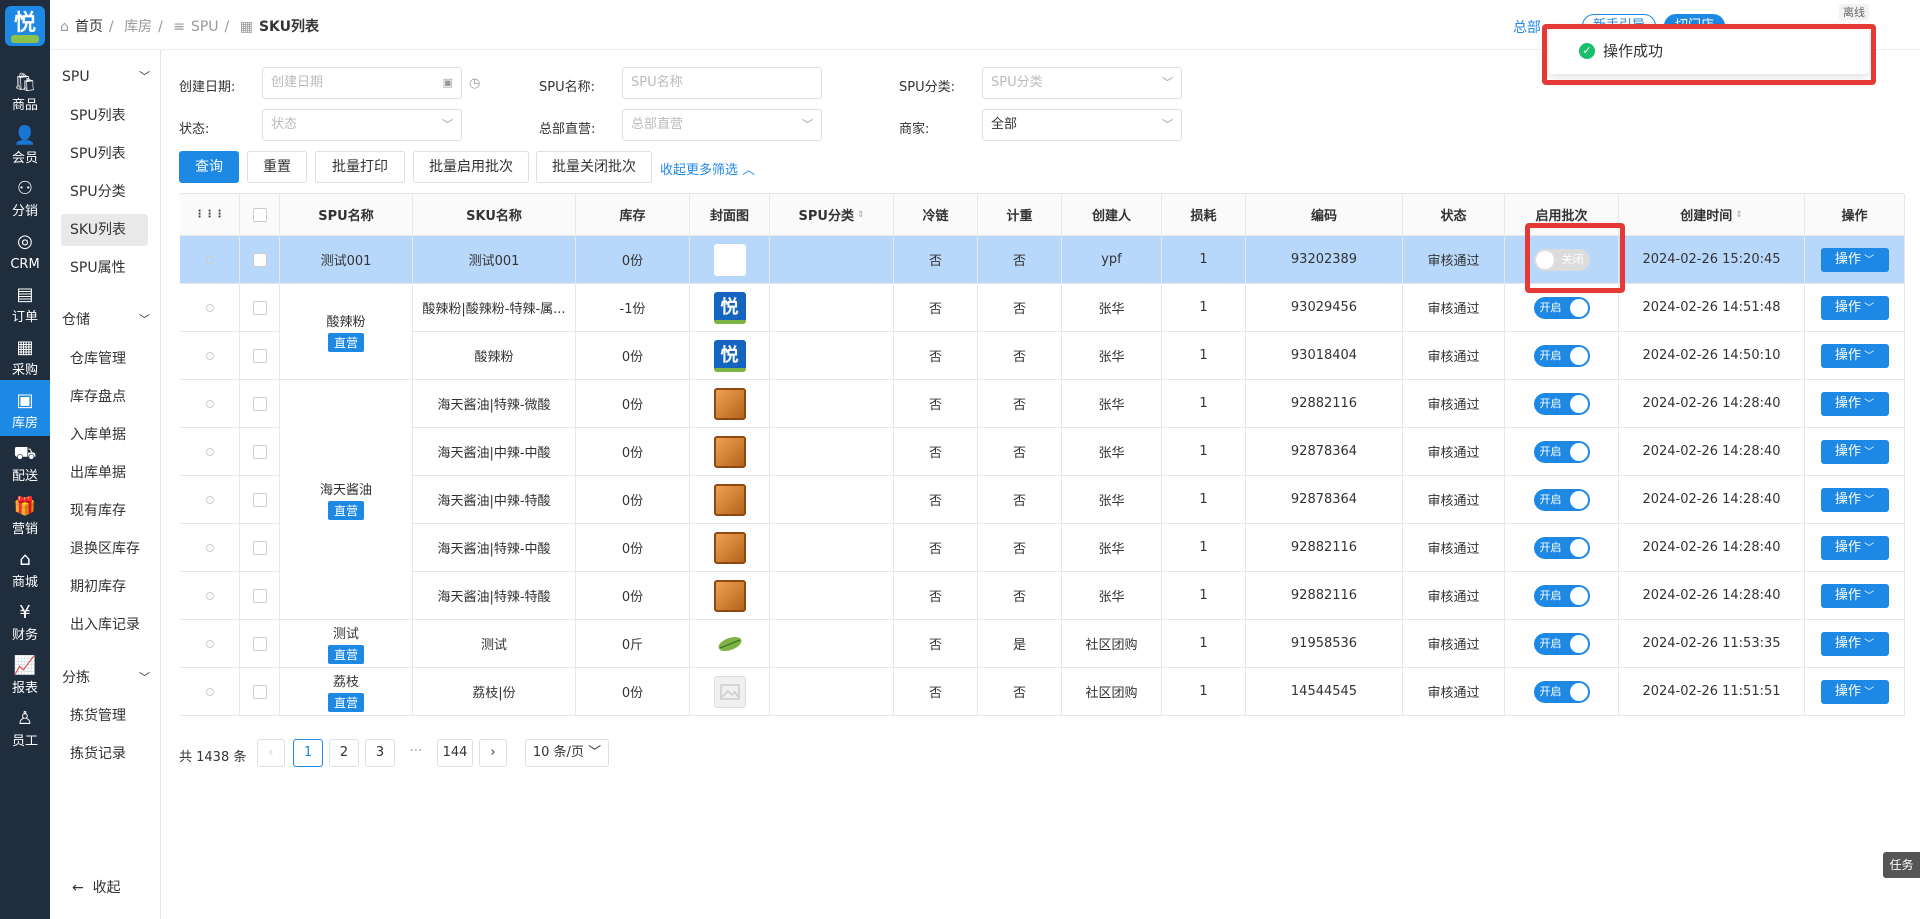  Describe the element at coordinates (1712, 214) in the screenshot. I see `header-create-time: 创建时间 ⇕` at that location.